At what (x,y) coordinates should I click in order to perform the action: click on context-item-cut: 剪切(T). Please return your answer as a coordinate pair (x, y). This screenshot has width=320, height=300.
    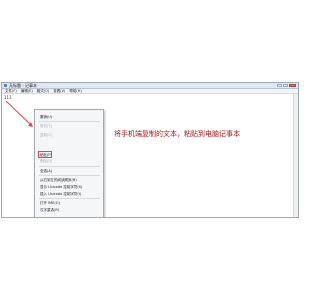
    Looking at the image, I should click on (69, 126).